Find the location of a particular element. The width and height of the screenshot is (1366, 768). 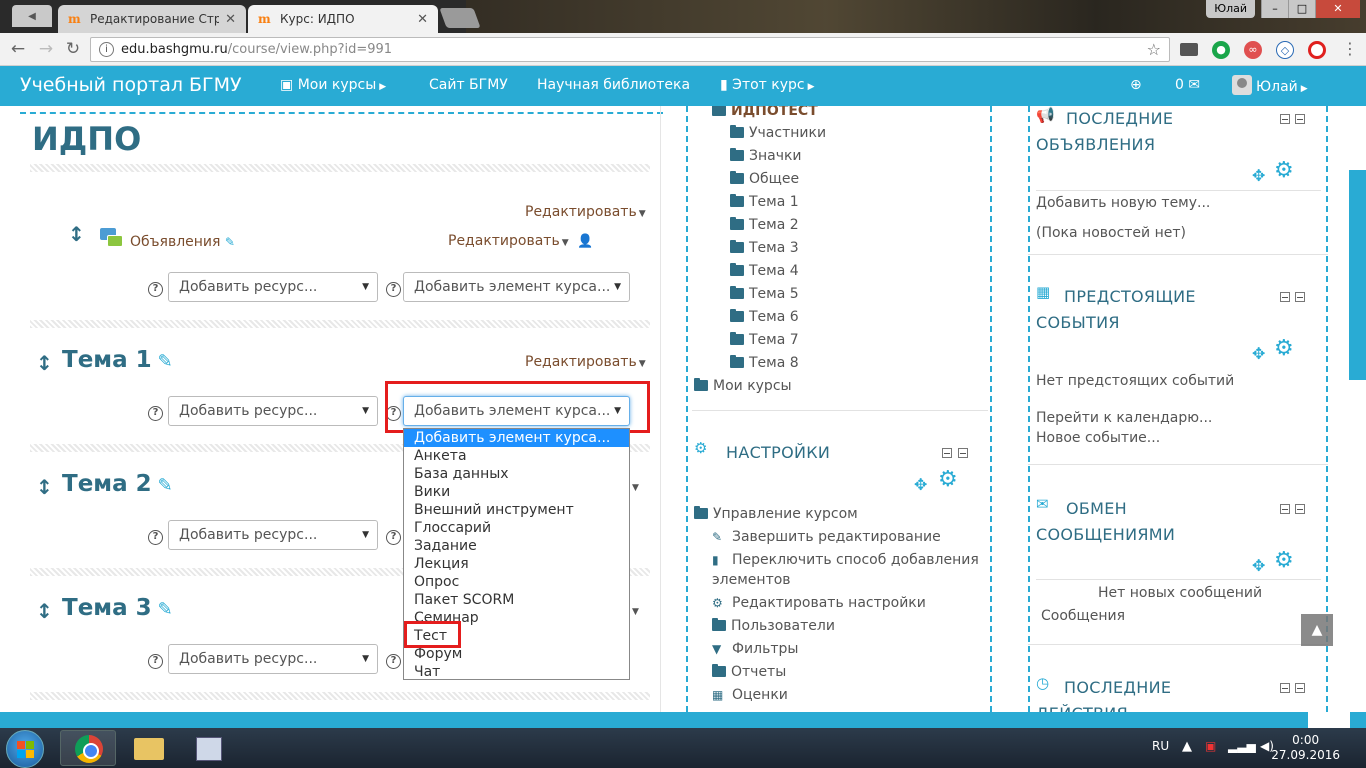

site-brand-link: Учебный портал БГМУ is located at coordinates (131, 85).